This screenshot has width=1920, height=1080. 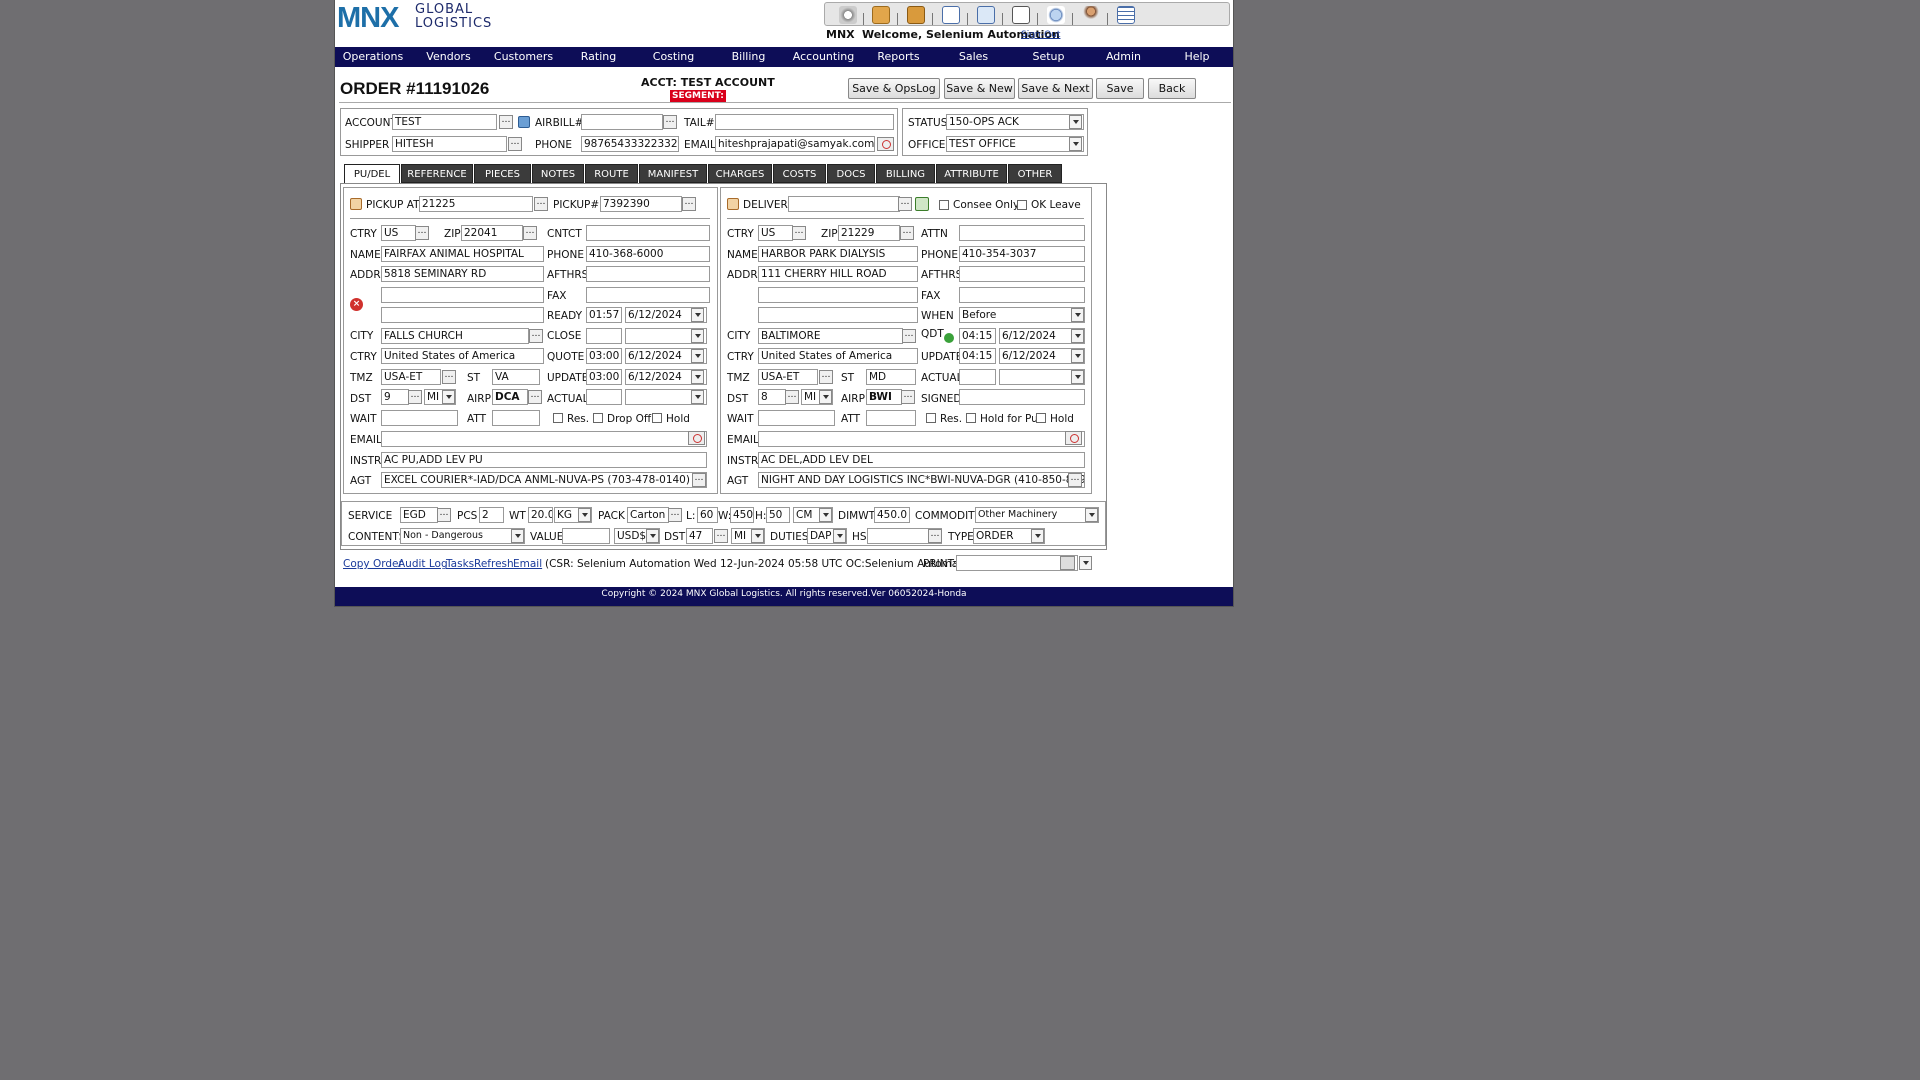 I want to click on back-button: Back, so click(x=1172, y=88).